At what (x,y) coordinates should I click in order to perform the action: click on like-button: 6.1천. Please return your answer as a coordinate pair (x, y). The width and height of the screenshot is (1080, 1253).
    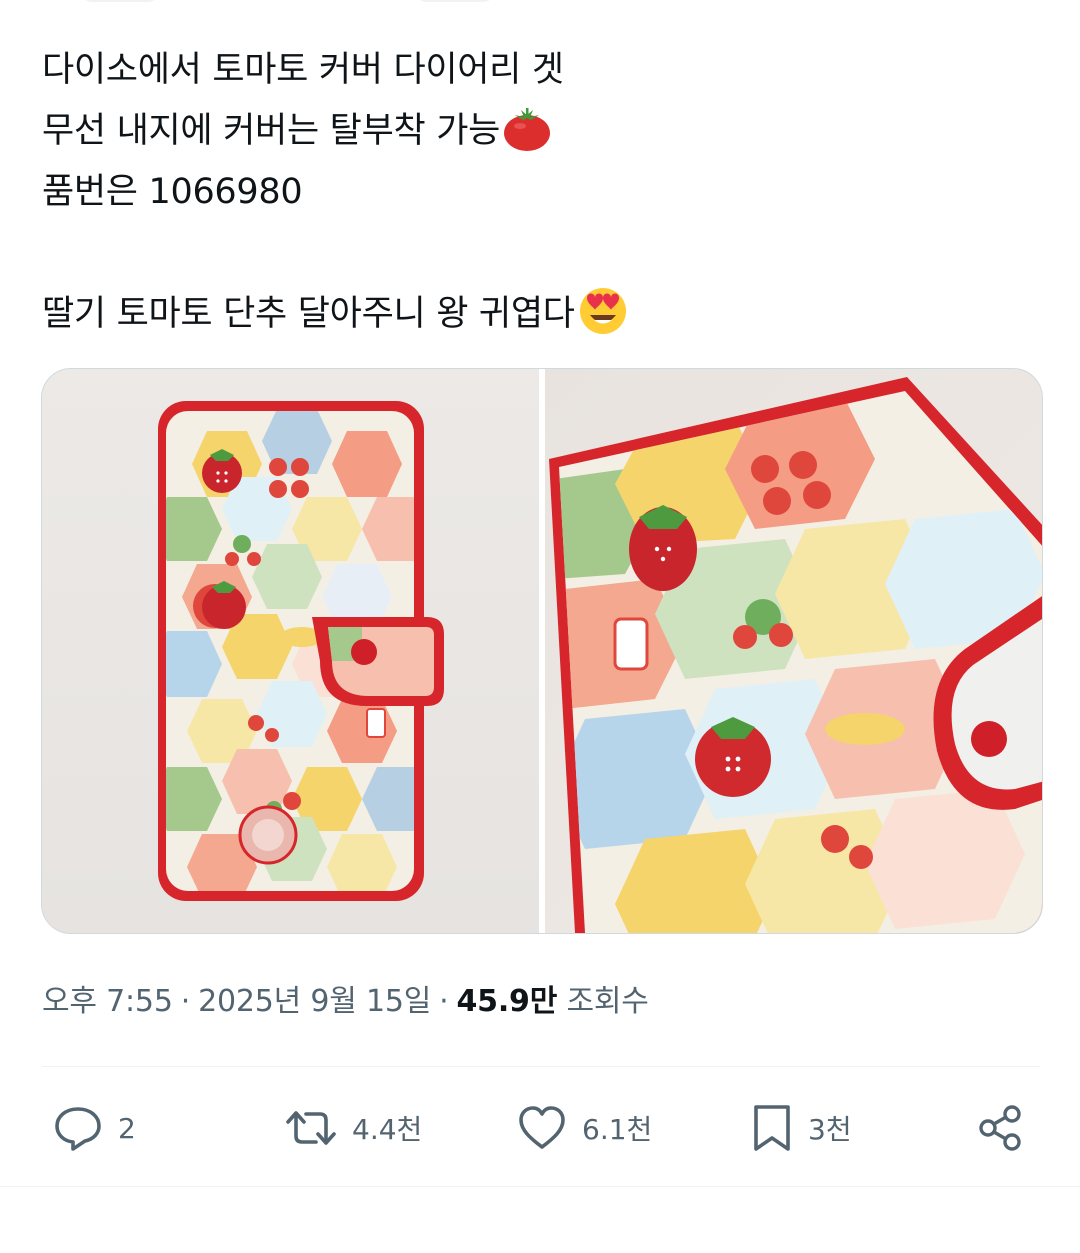
    Looking at the image, I should click on (584, 1128).